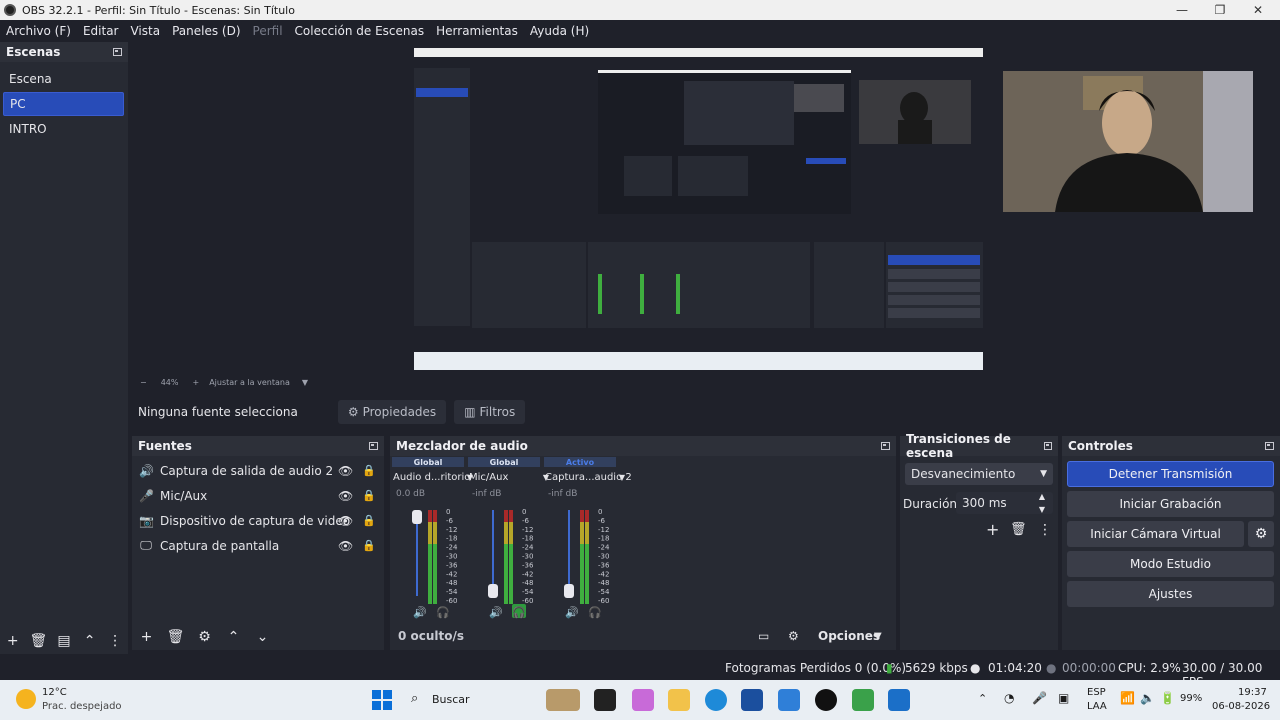  What do you see at coordinates (206, 31) in the screenshot?
I see `menu-docks: Paneles (D)` at bounding box center [206, 31].